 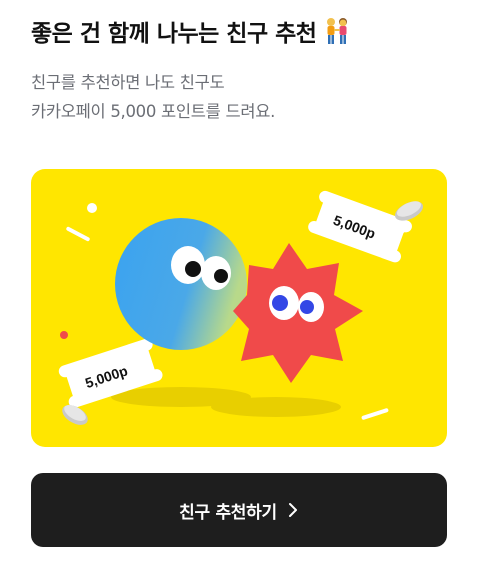 What do you see at coordinates (153, 111) in the screenshot?
I see `subtitle-line-2: 카카오페이 5,000 포인트를 드려요.` at bounding box center [153, 111].